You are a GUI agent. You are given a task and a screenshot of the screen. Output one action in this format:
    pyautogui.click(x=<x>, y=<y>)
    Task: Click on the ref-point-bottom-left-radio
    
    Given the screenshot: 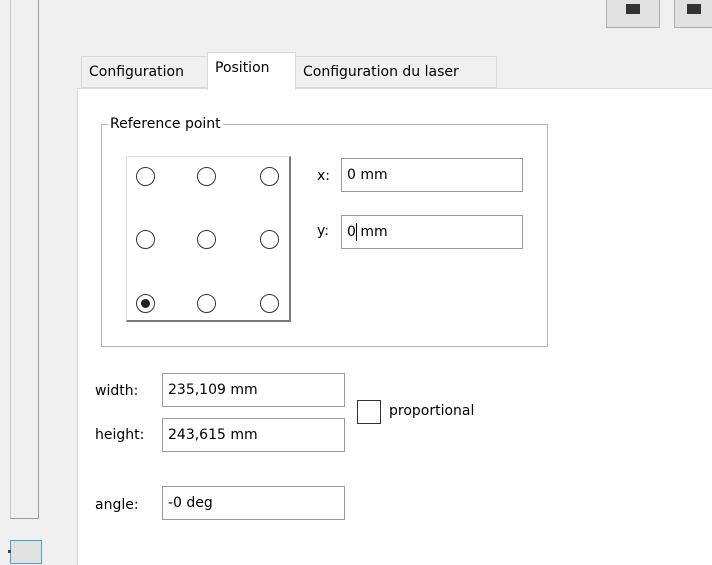 What is the action you would take?
    pyautogui.click(x=145, y=303)
    